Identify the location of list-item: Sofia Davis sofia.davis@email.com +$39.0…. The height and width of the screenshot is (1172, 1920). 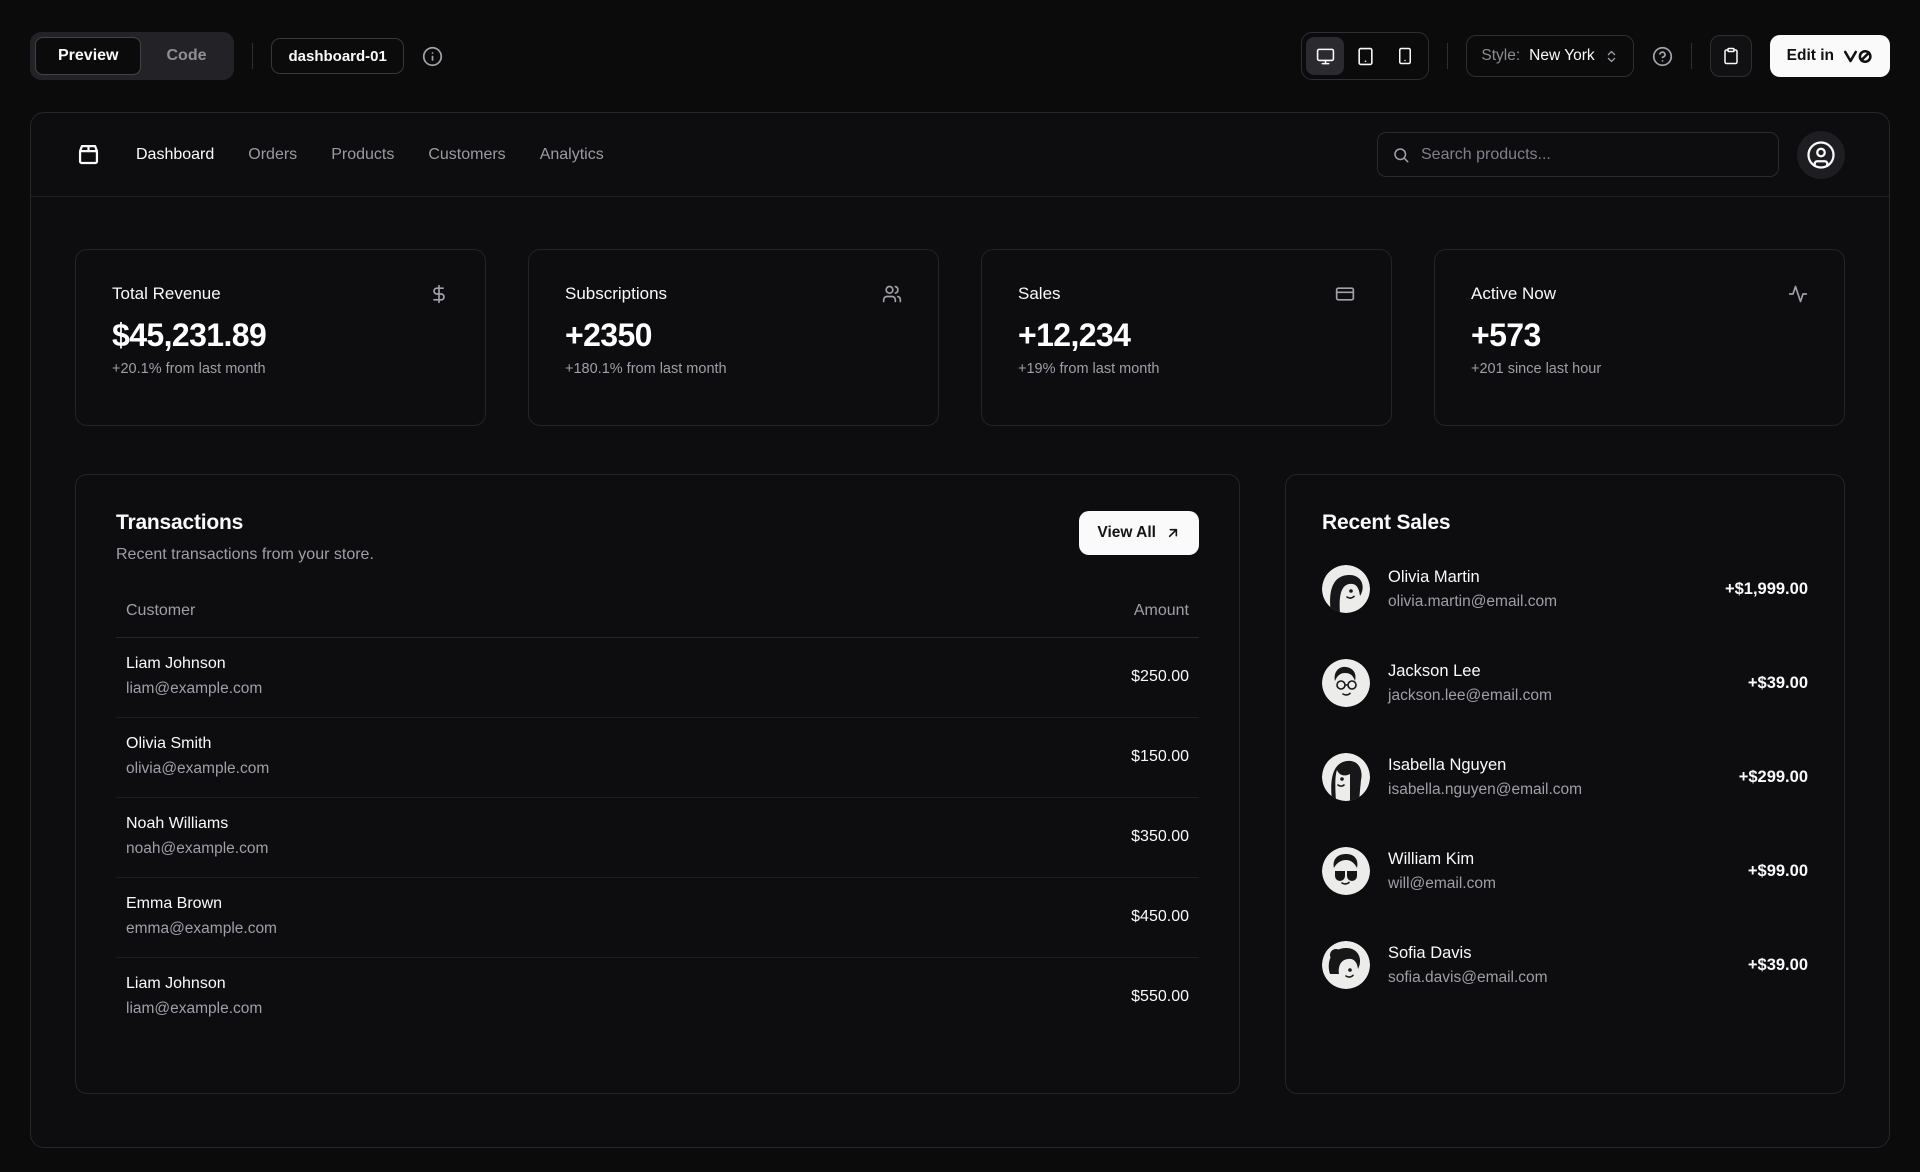
(1565, 965).